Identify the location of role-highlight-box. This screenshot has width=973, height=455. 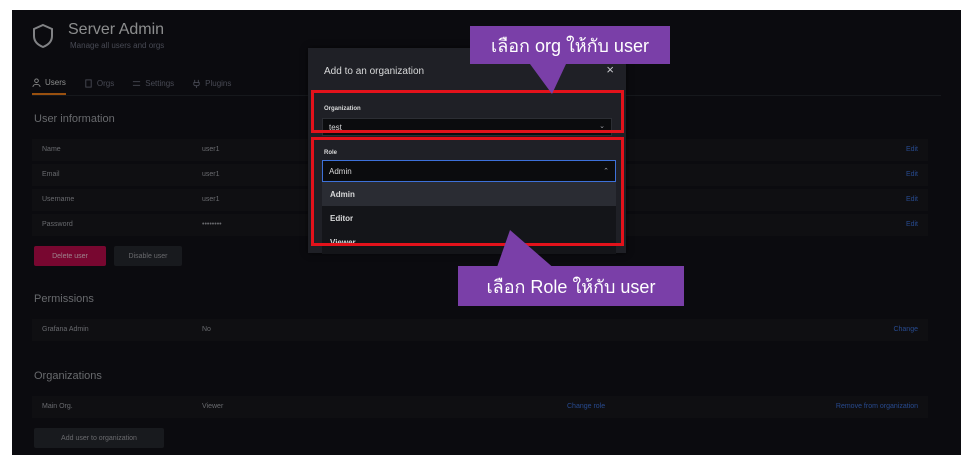
(467, 191).